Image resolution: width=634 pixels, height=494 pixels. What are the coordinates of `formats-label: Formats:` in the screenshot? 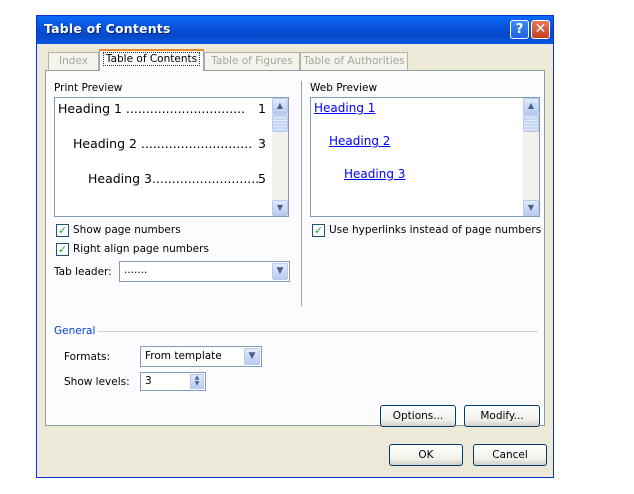 It's located at (87, 357).